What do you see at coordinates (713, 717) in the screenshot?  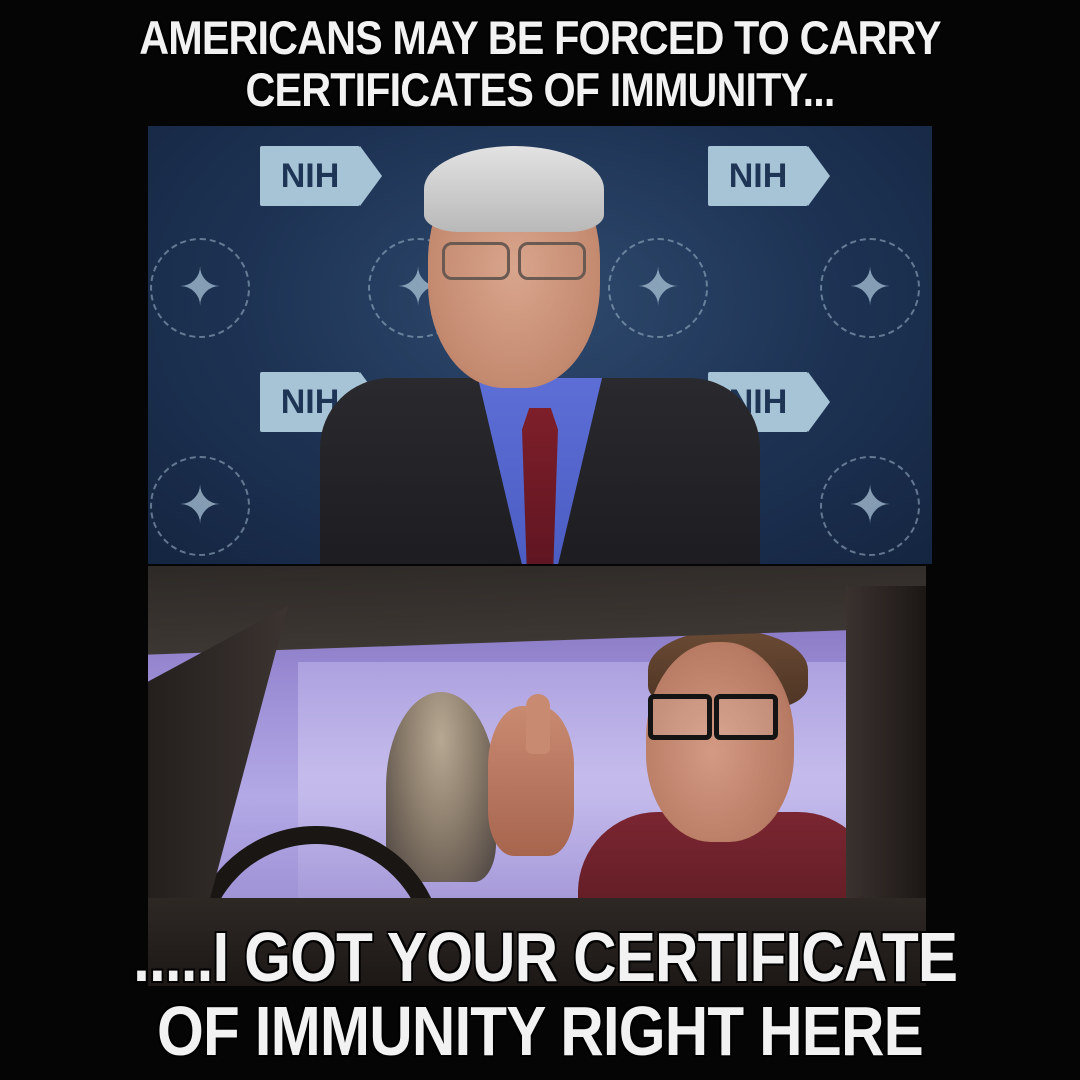 I see `driver-glasses` at bounding box center [713, 717].